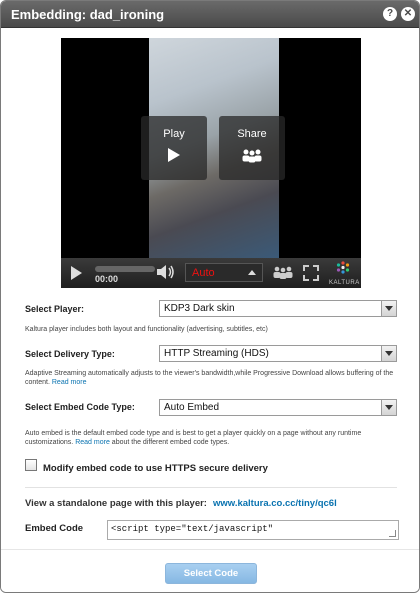 This screenshot has height=593, width=420. I want to click on embed-type-help-tail: about the different embed code types., so click(170, 442).